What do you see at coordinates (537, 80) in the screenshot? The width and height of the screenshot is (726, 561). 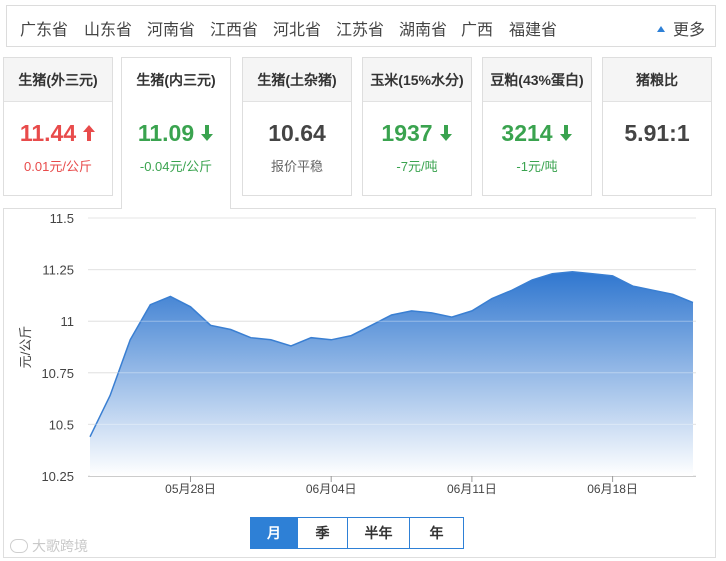 I see `card-title: 豆粕(43%蛋白)` at bounding box center [537, 80].